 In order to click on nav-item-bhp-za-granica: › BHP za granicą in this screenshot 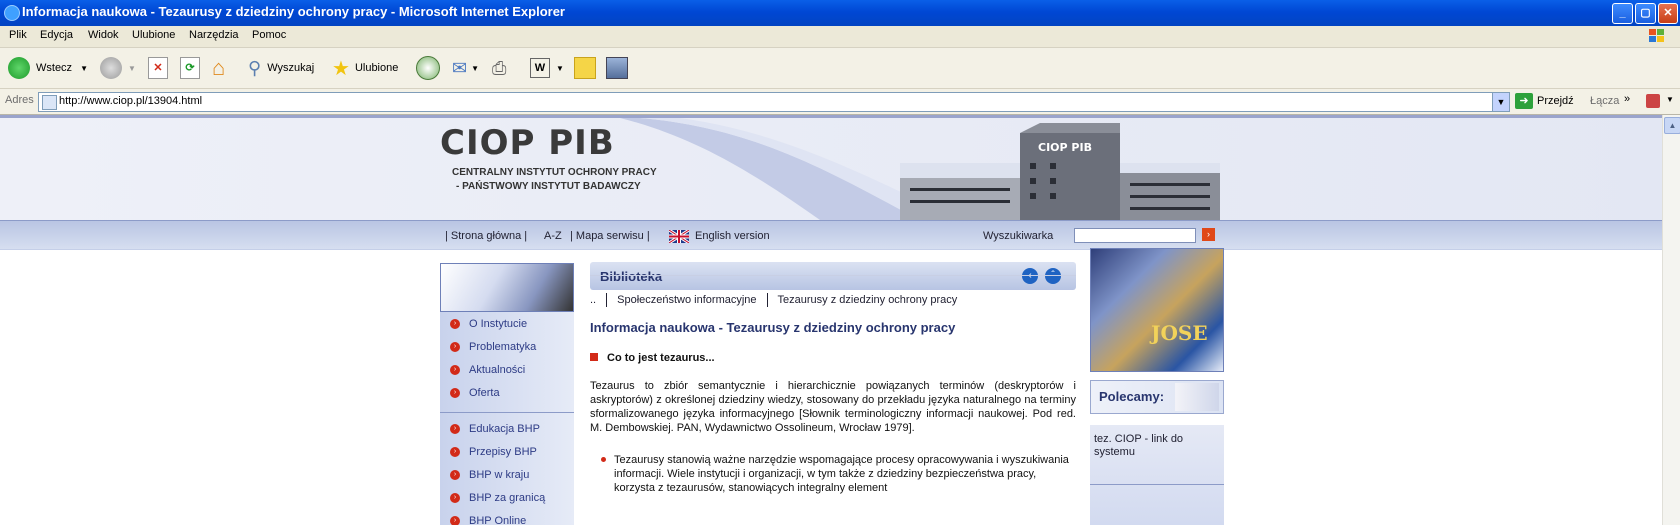, I will do `click(507, 498)`.